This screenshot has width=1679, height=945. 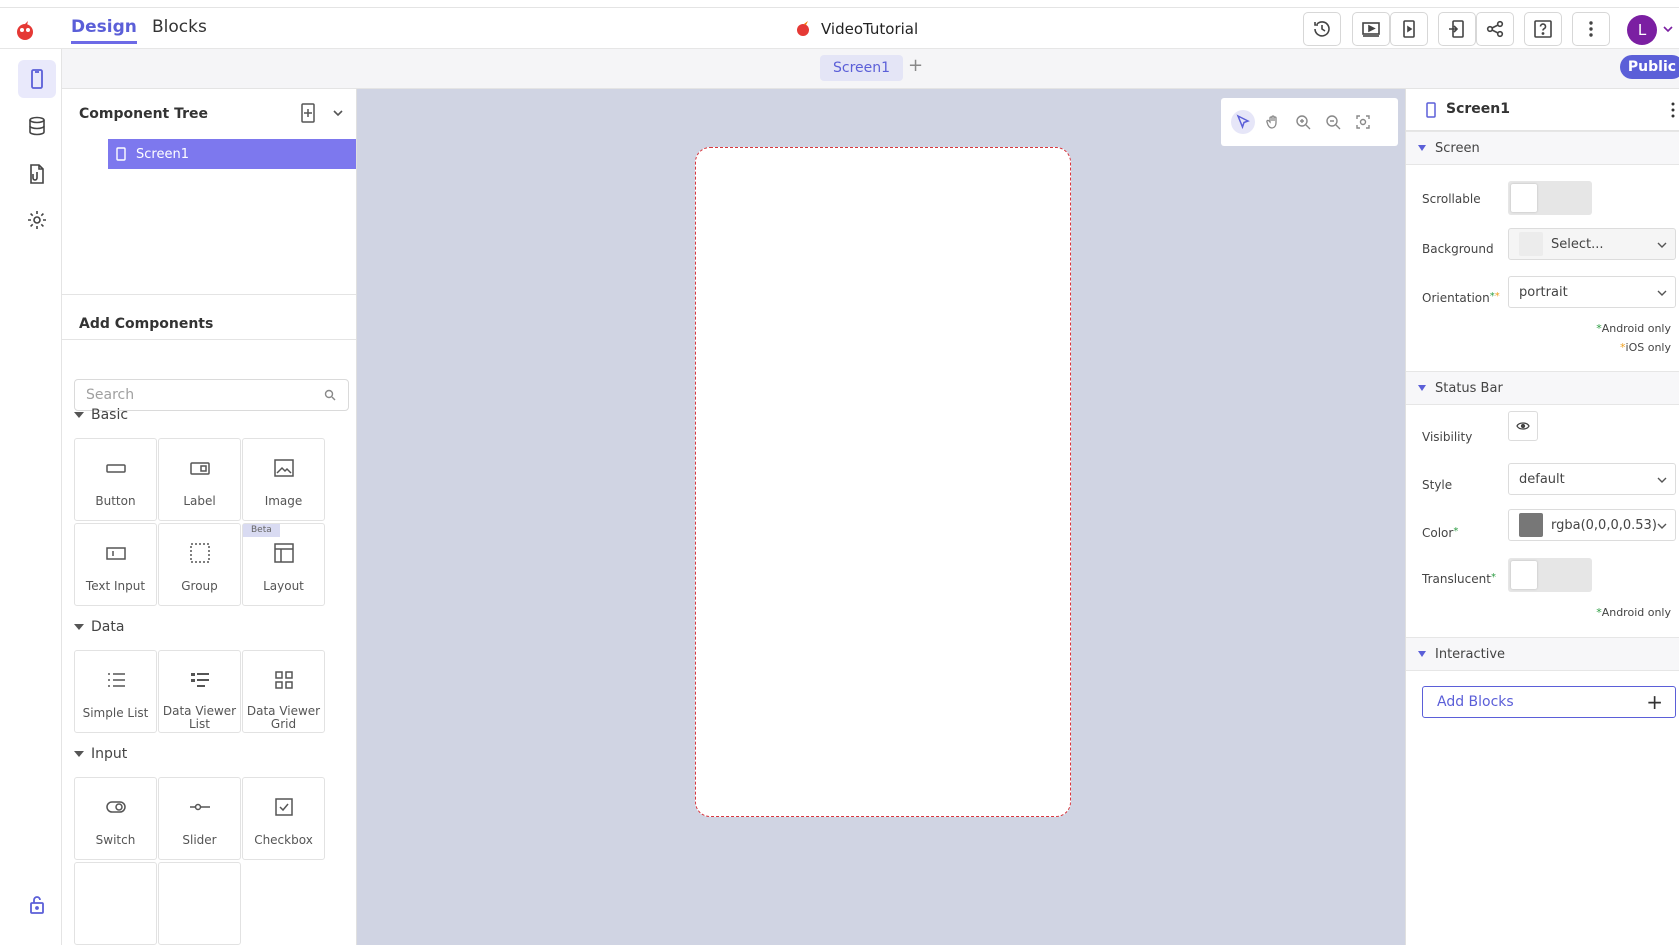 What do you see at coordinates (283, 717) in the screenshot?
I see `tile-label: Data Viewer Grid` at bounding box center [283, 717].